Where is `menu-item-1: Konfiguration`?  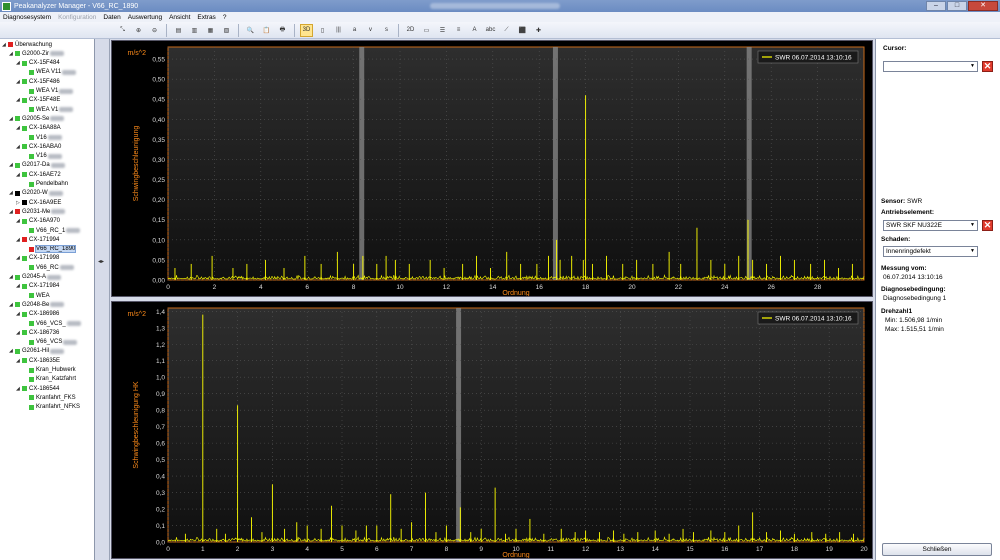
menu-item-1: Konfiguration is located at coordinates (77, 17).